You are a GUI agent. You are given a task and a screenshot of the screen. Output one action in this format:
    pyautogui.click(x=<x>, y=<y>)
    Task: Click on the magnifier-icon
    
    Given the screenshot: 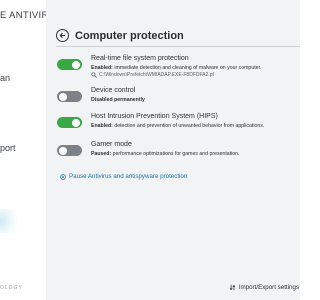 What is the action you would take?
    pyautogui.click(x=94, y=75)
    